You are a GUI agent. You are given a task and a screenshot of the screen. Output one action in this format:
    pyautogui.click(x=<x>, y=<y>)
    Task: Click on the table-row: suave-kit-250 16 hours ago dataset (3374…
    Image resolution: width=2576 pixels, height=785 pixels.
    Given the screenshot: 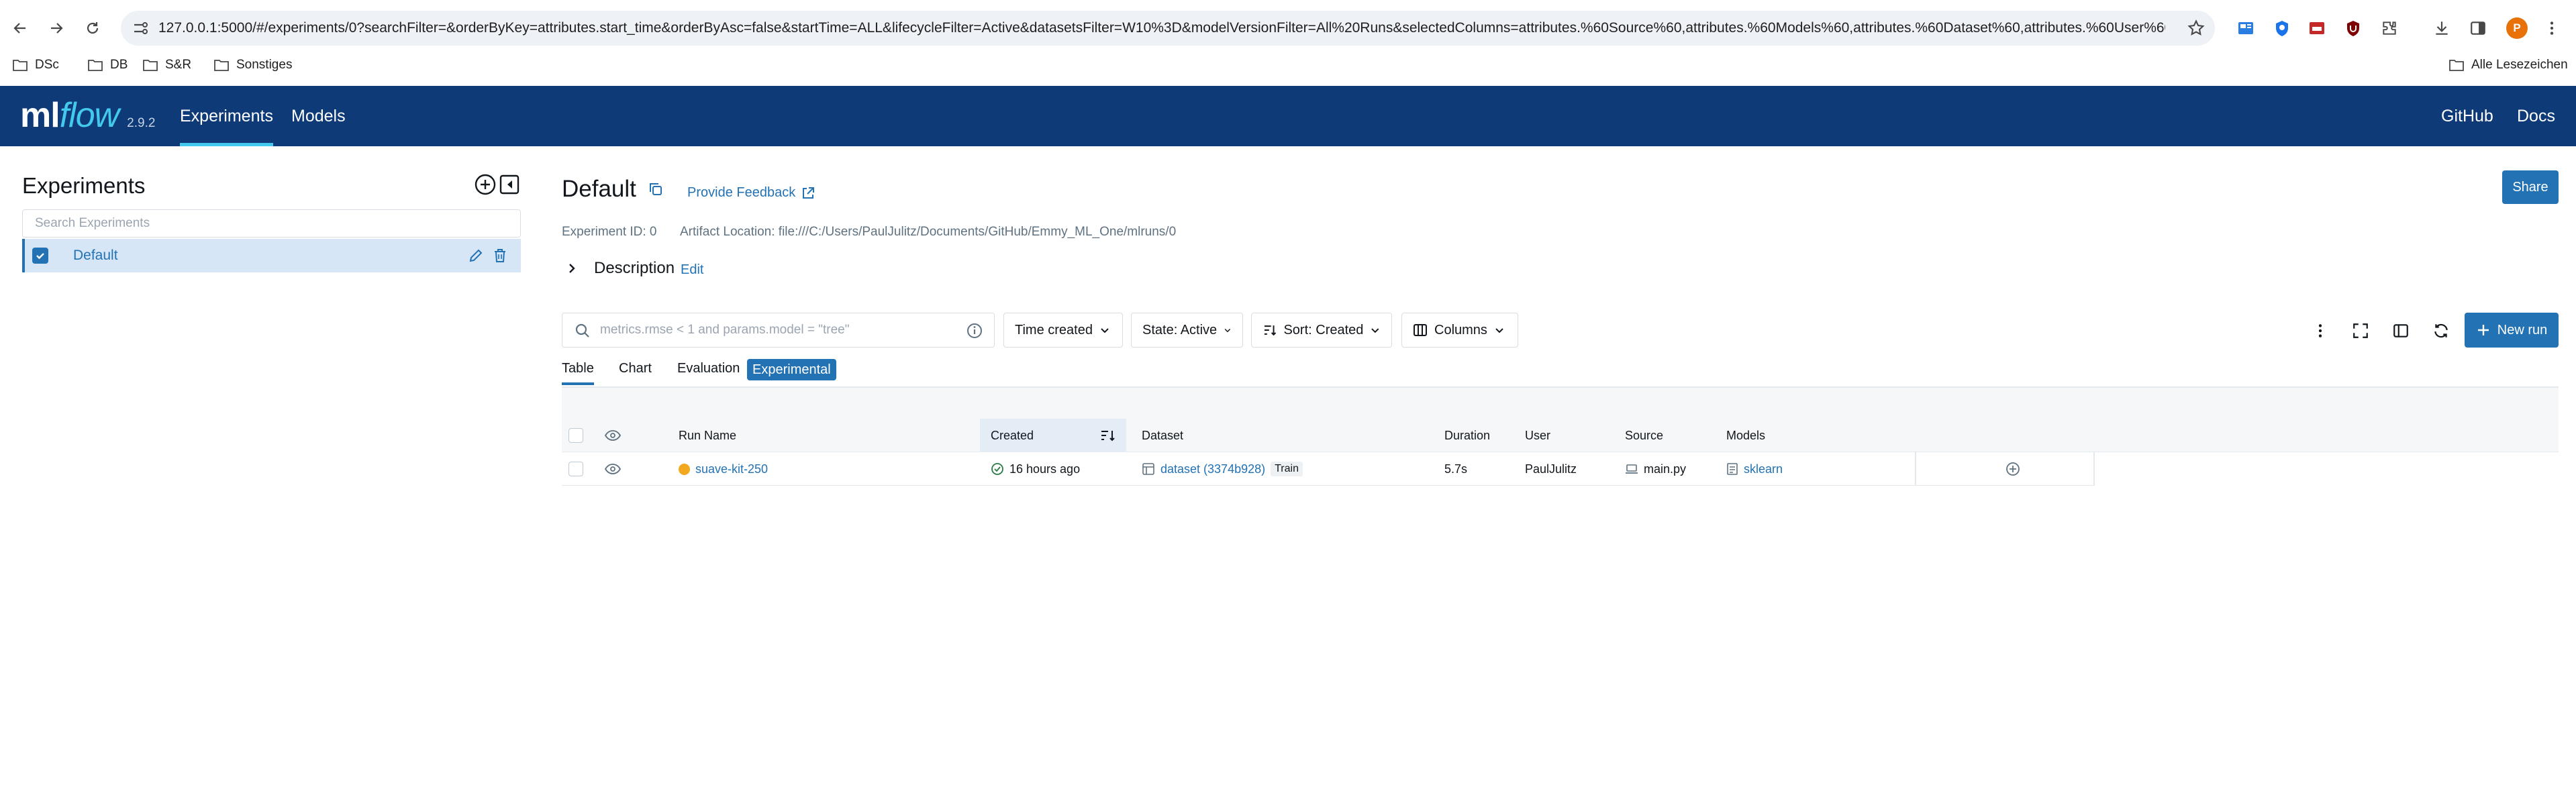 What is the action you would take?
    pyautogui.click(x=1328, y=469)
    